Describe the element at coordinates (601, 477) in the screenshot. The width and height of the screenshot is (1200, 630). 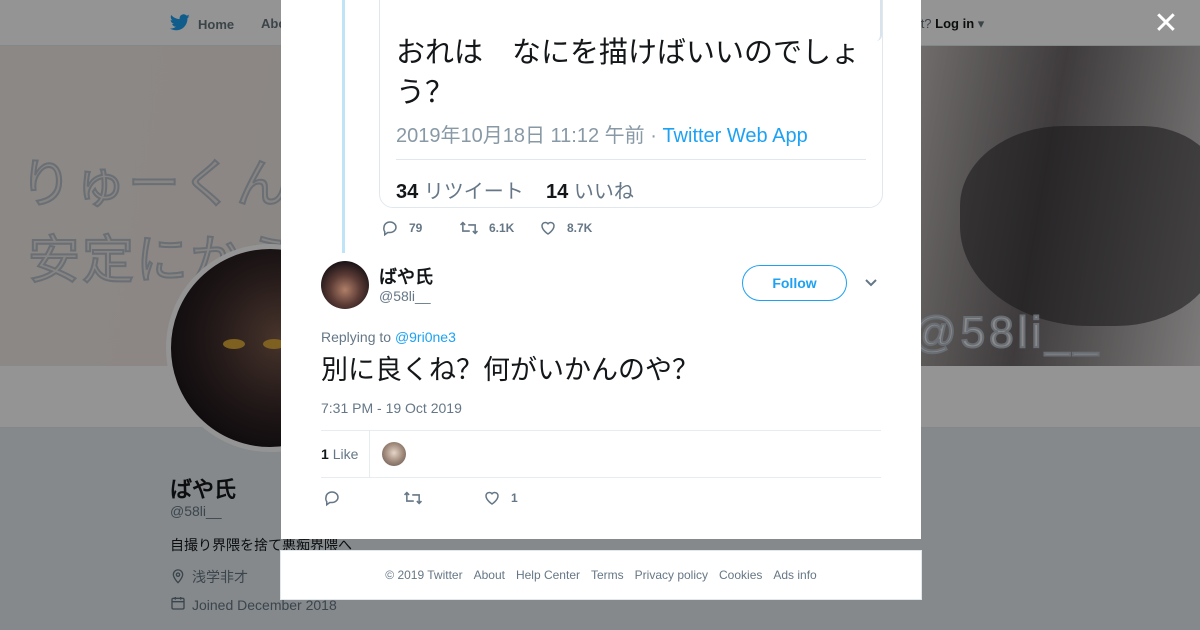
I see `stats-divider-bottom` at that location.